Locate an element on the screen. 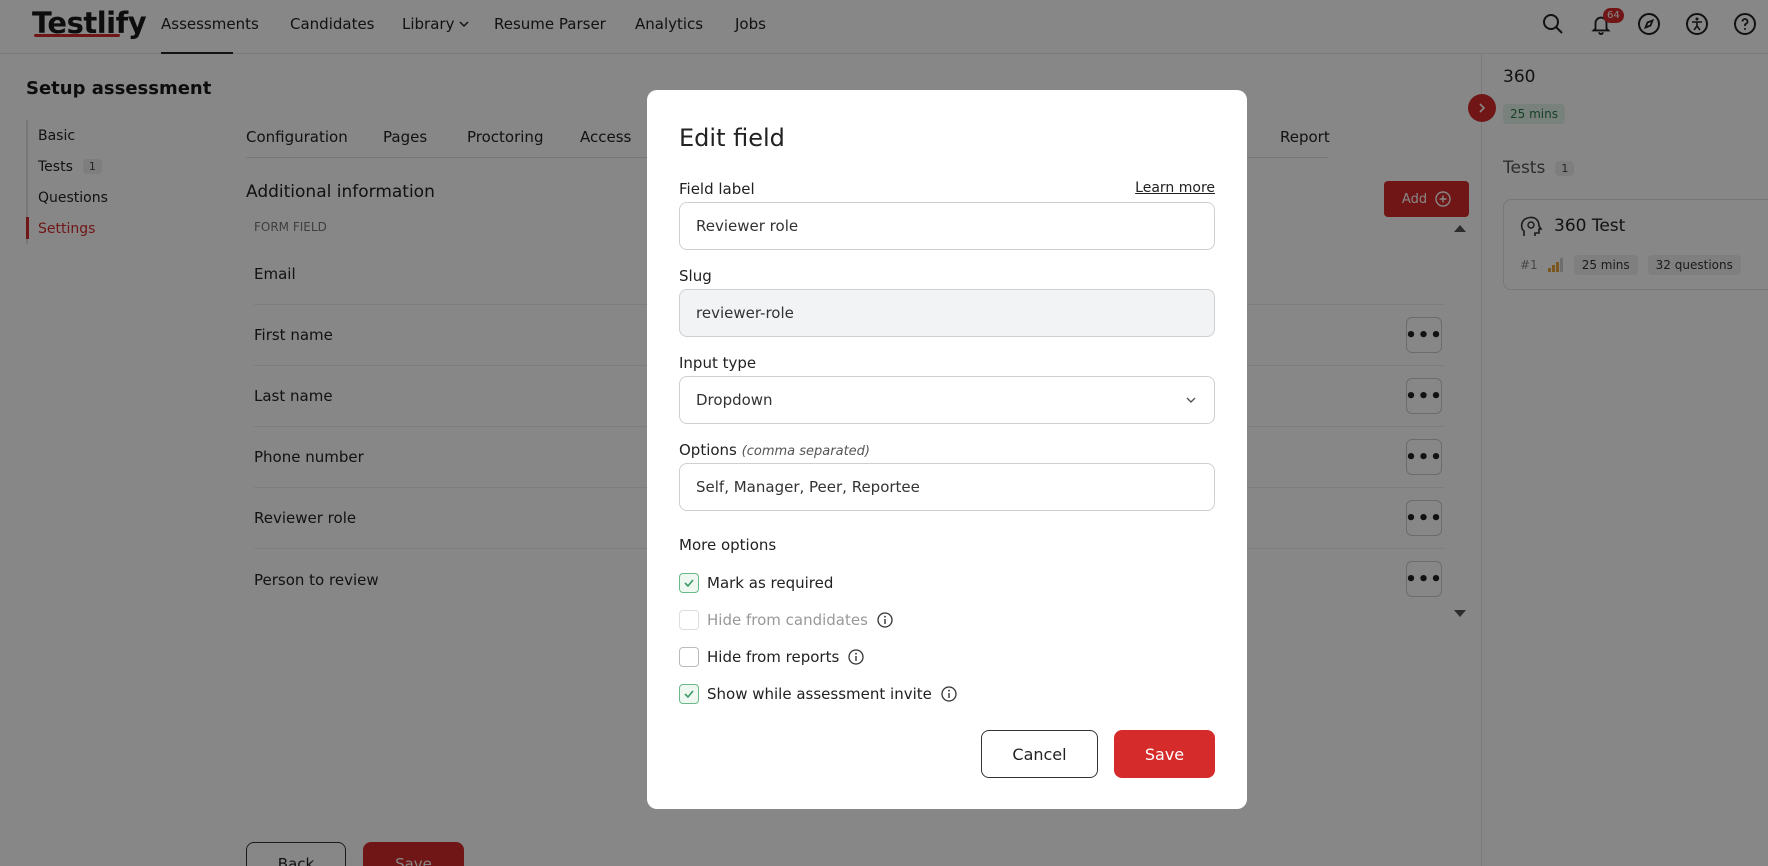 This screenshot has width=1768, height=866. options-label-text: Options is located at coordinates (708, 450).